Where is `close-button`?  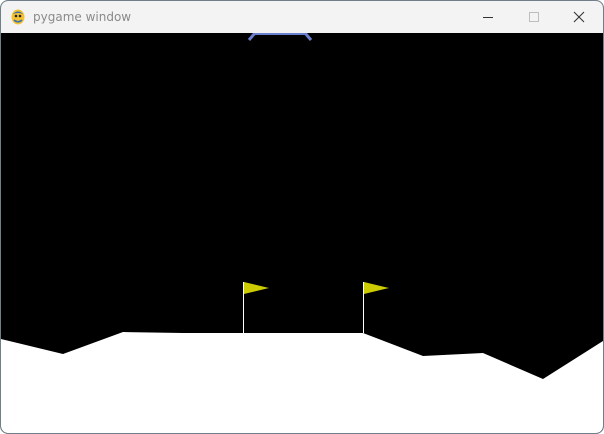 close-button is located at coordinates (580, 17).